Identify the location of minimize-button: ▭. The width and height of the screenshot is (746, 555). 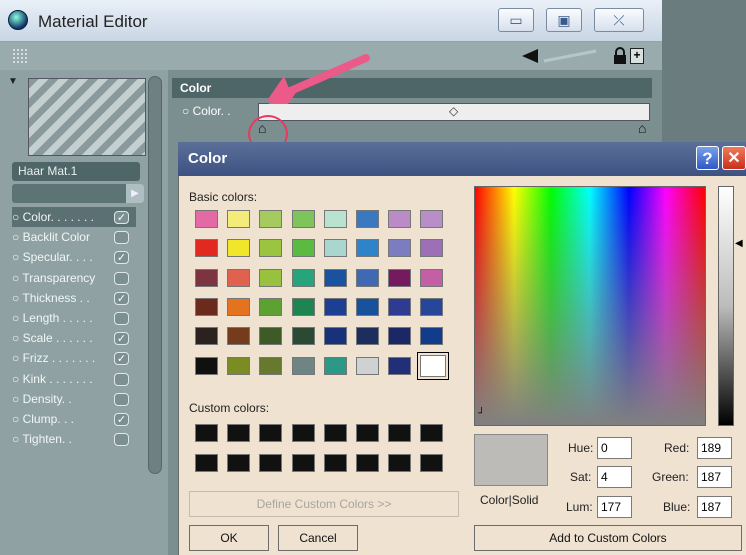
(516, 20).